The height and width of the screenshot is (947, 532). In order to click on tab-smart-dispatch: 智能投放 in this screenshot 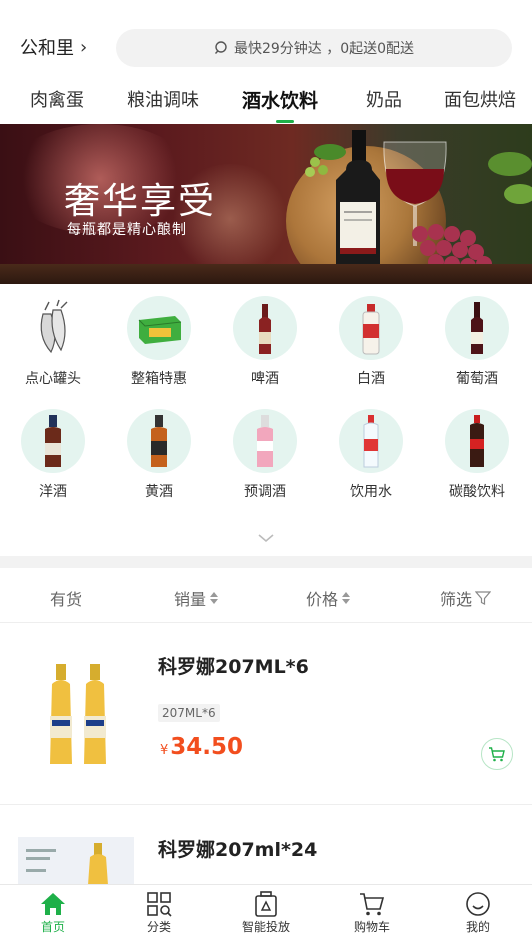, I will do `click(266, 913)`.